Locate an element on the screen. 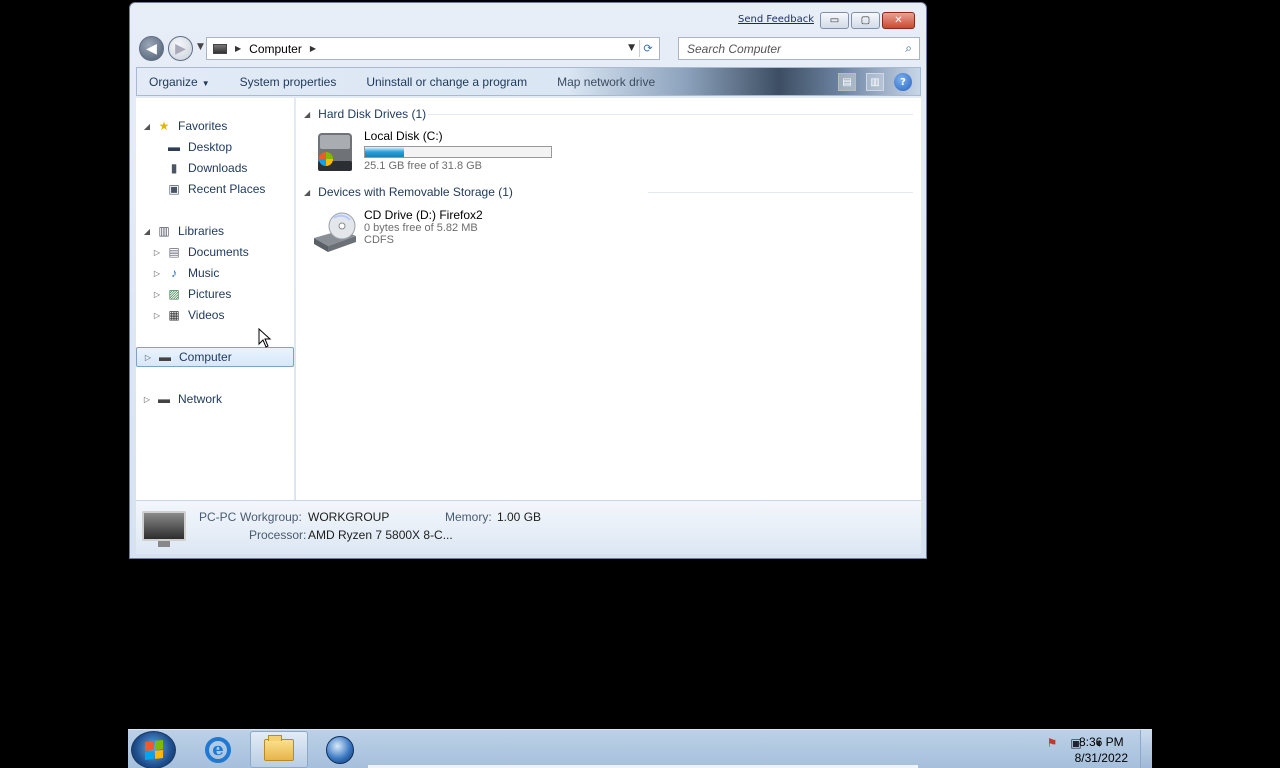 The width and height of the screenshot is (1280, 768). desktop-icon: ▬ is located at coordinates (174, 147).